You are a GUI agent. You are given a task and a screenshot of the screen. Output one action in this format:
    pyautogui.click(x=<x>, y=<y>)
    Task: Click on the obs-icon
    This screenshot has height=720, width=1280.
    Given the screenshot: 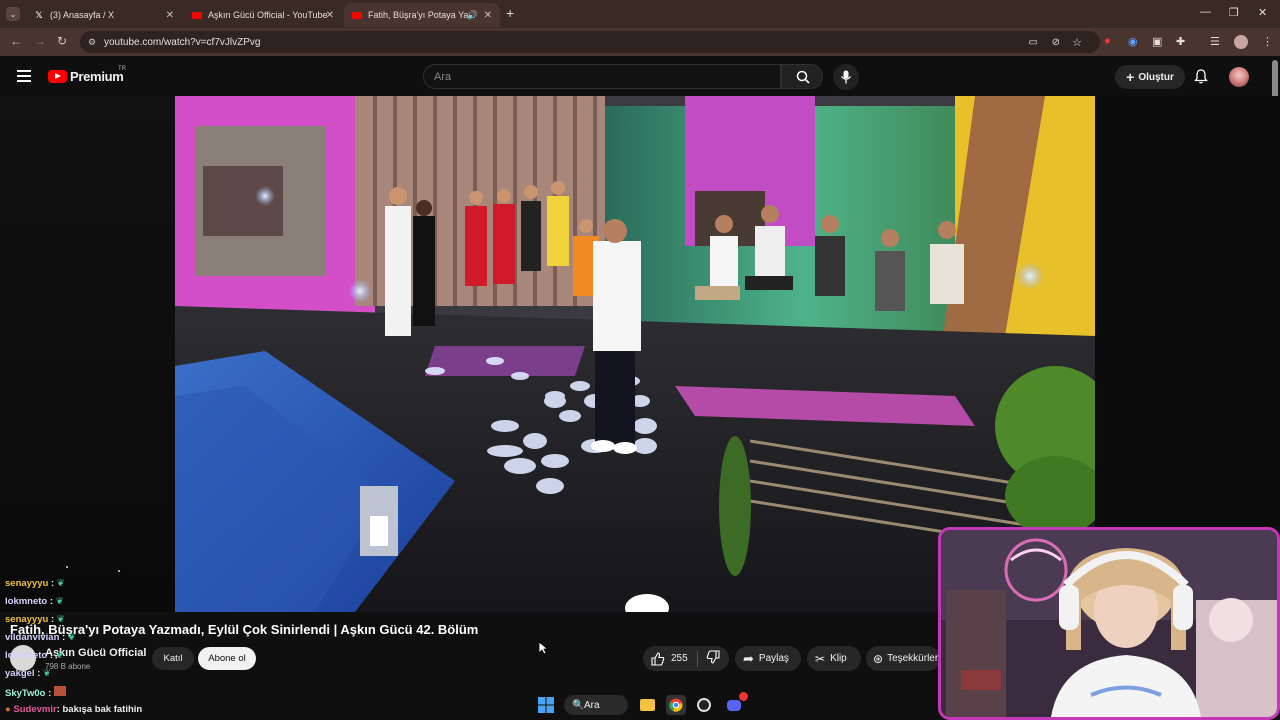 What is the action you would take?
    pyautogui.click(x=704, y=705)
    